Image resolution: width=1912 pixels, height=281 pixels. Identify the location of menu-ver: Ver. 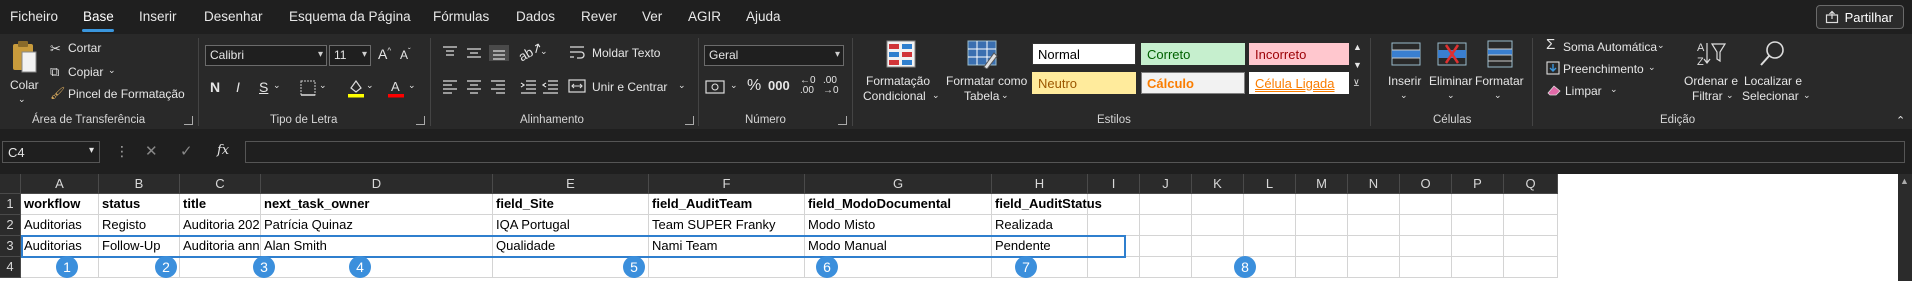
(652, 16).